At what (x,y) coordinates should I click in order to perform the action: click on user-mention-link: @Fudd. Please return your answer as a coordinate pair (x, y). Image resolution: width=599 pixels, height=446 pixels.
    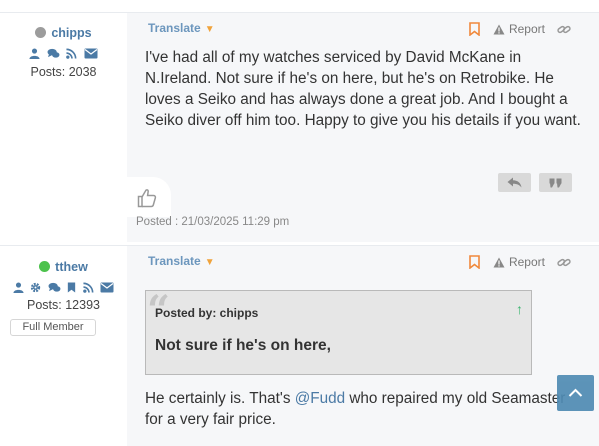
    Looking at the image, I should click on (320, 398).